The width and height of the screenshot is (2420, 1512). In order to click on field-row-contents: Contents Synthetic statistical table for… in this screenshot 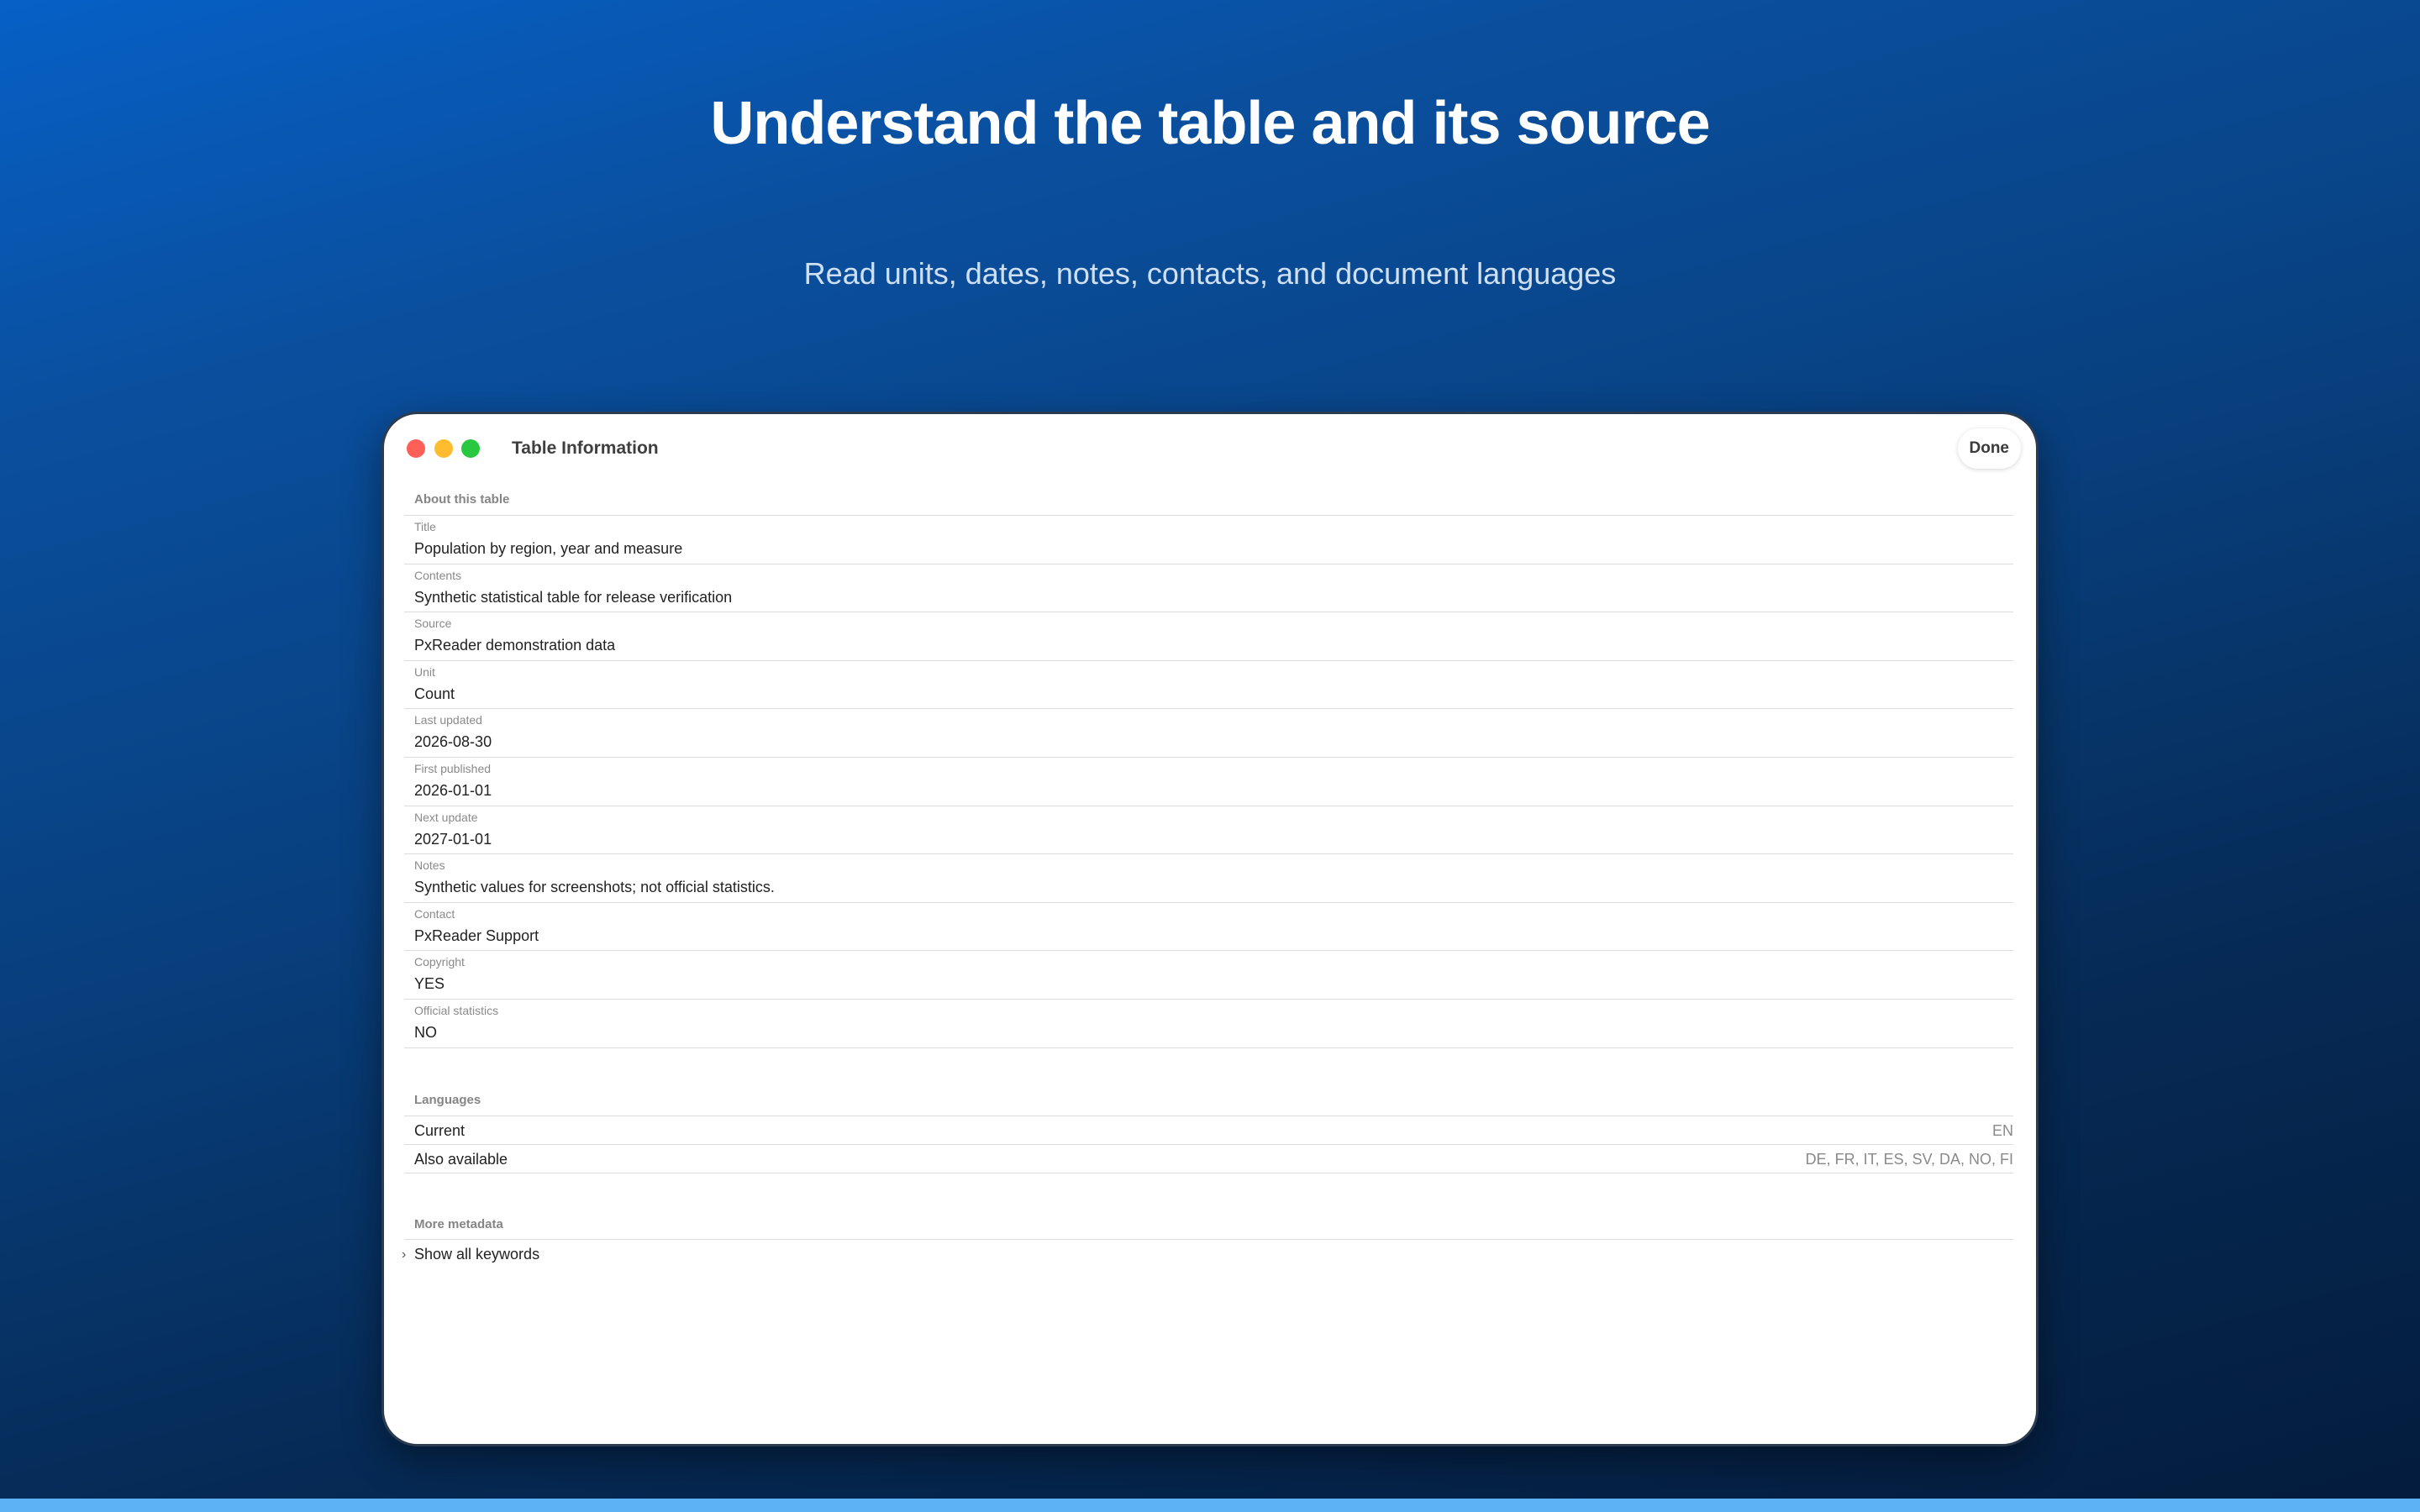, I will do `click(1208, 588)`.